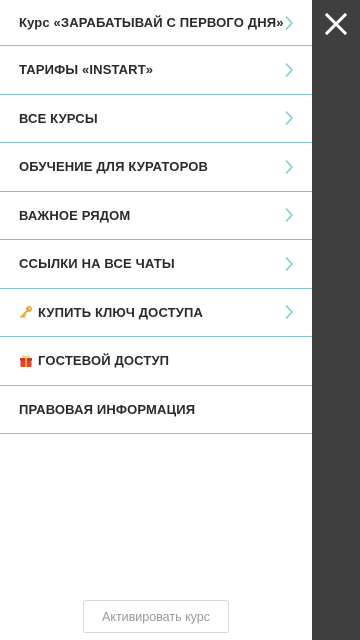 Image resolution: width=360 pixels, height=640 pixels. What do you see at coordinates (156, 216) in the screenshot?
I see `menu-item-important-nearby: ВАЖНОЕ РЯДОМ` at bounding box center [156, 216].